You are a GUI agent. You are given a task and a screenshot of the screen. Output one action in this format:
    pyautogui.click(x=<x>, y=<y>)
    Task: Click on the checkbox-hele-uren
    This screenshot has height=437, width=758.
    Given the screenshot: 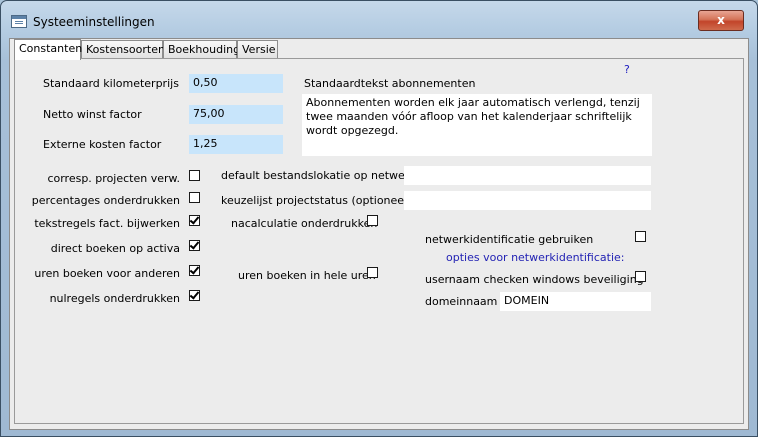 What is the action you would take?
    pyautogui.click(x=372, y=272)
    